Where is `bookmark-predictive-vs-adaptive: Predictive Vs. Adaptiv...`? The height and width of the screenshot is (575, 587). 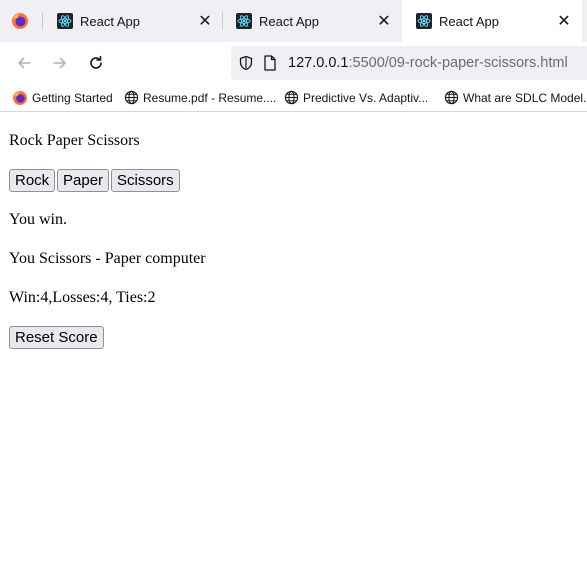
bookmark-predictive-vs-adaptive: Predictive Vs. Adaptiv... is located at coordinates (355, 97).